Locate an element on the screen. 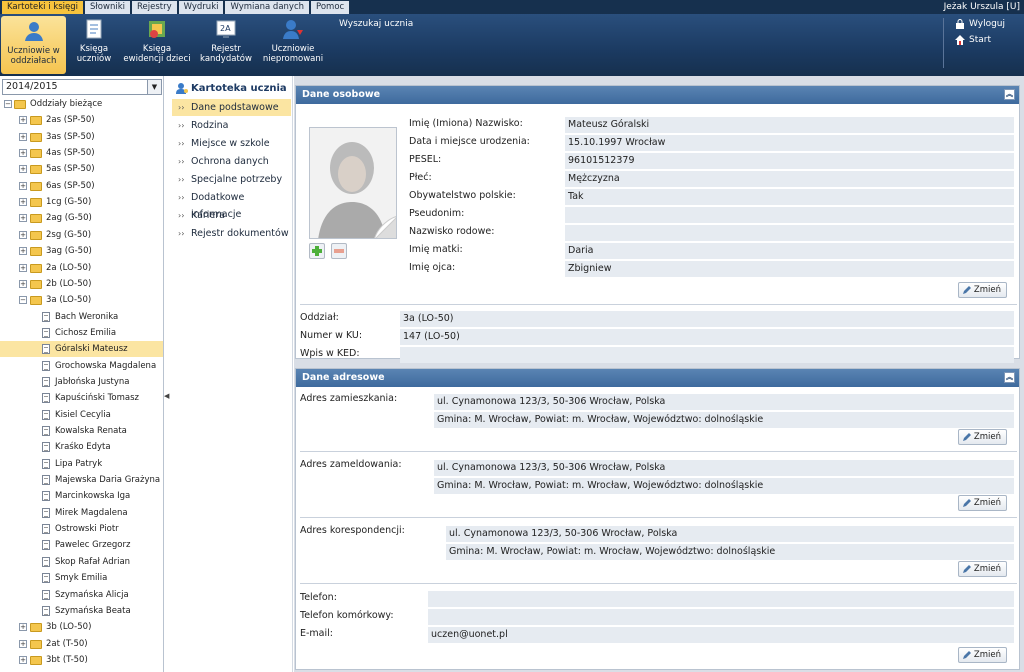  not-promoted-button: Uczniowie niepromowani is located at coordinates (293, 45).